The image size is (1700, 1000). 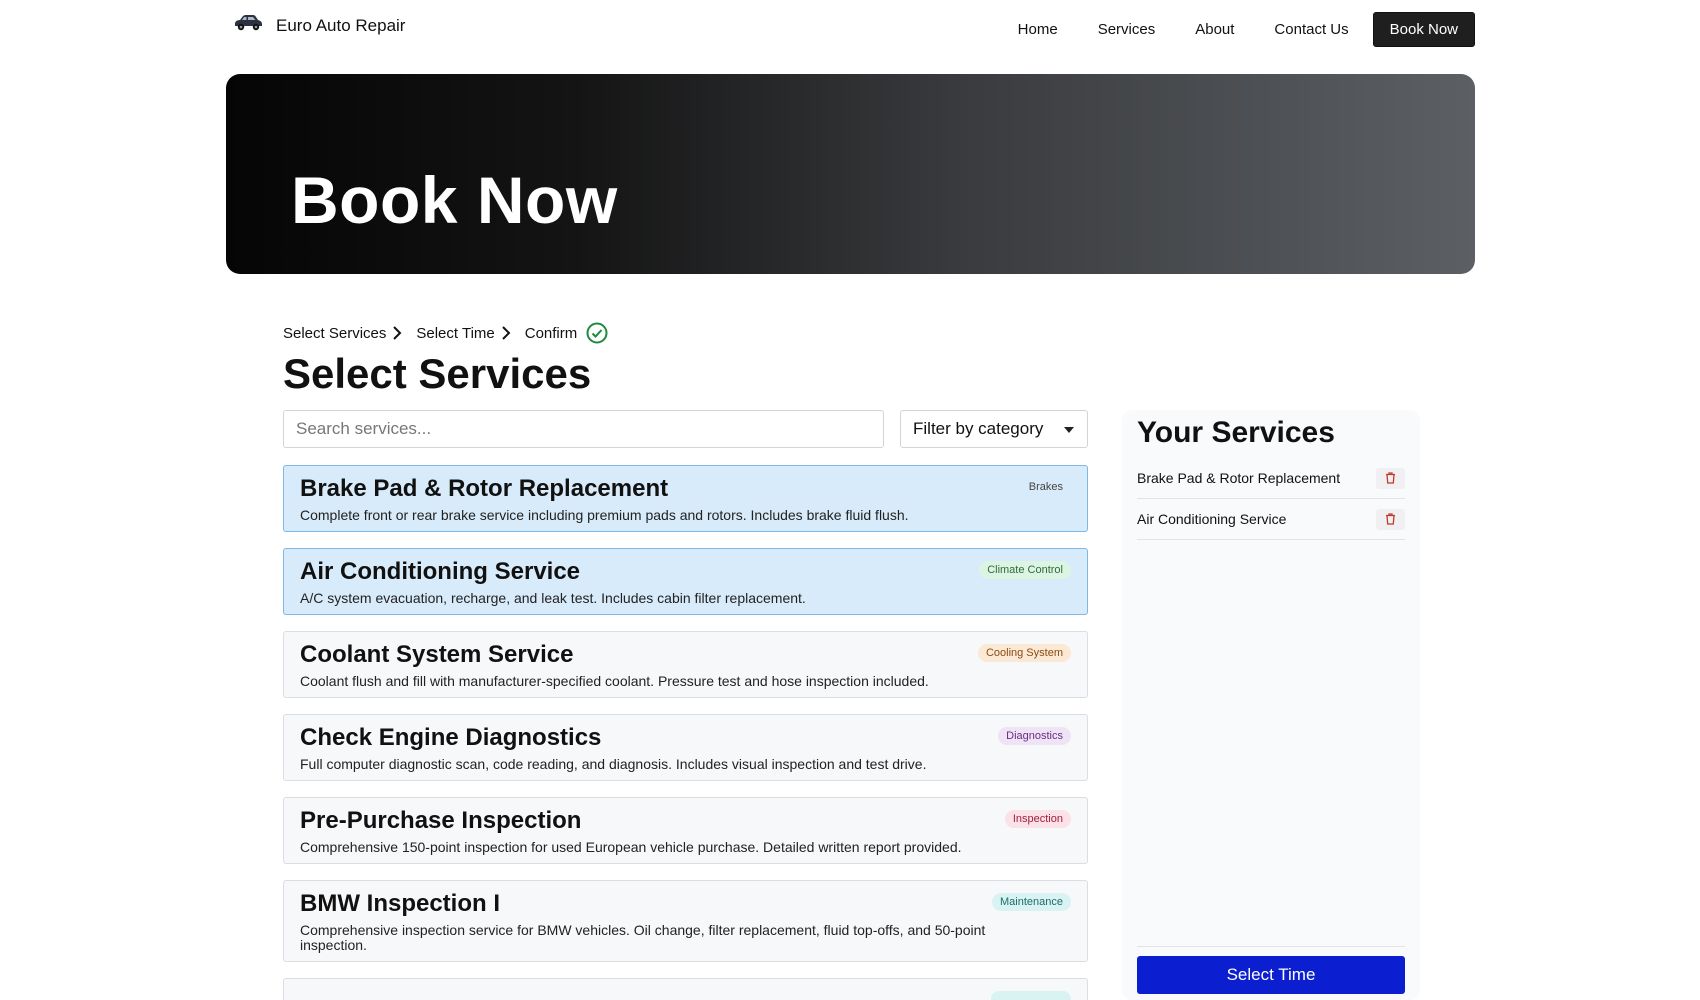 I want to click on service-name: BMW Inspection I, so click(x=400, y=903).